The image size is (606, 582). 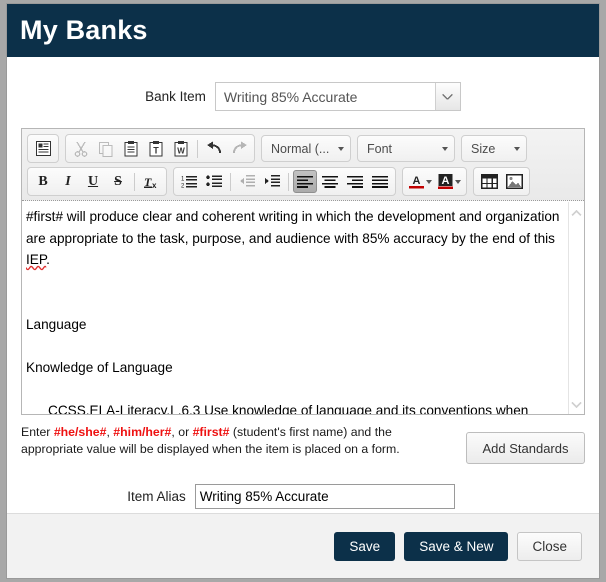 I want to click on toolbar-group-paragraph: 12, so click(x=284, y=181).